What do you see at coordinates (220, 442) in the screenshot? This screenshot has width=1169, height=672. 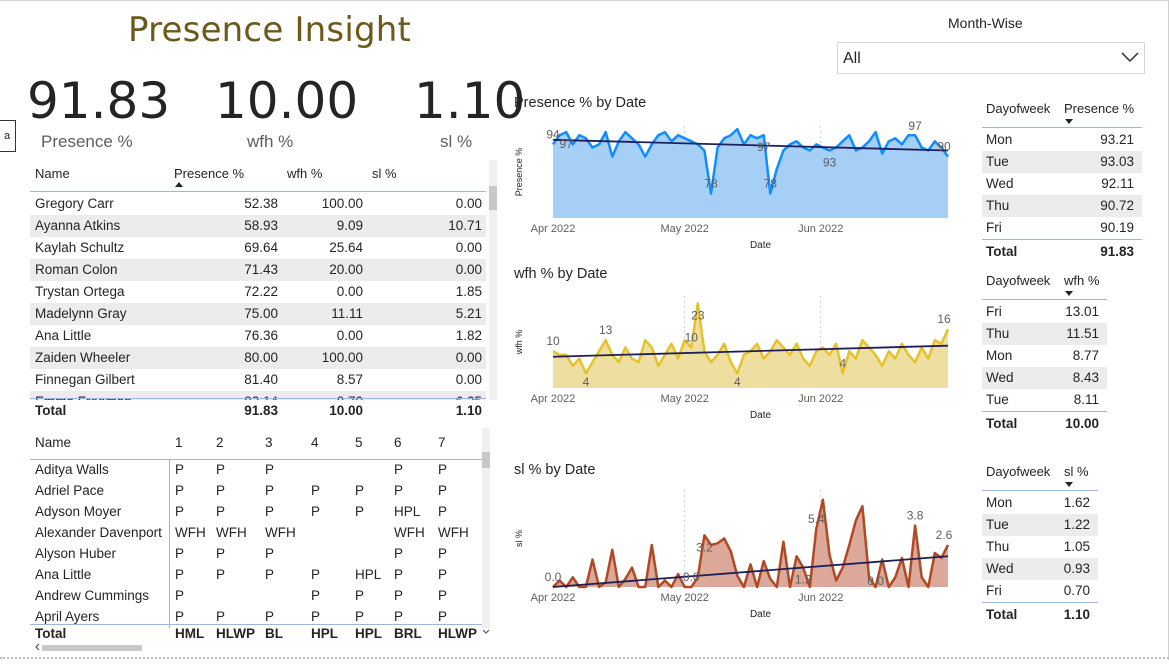 I see `matrix-col-header-day: 2` at bounding box center [220, 442].